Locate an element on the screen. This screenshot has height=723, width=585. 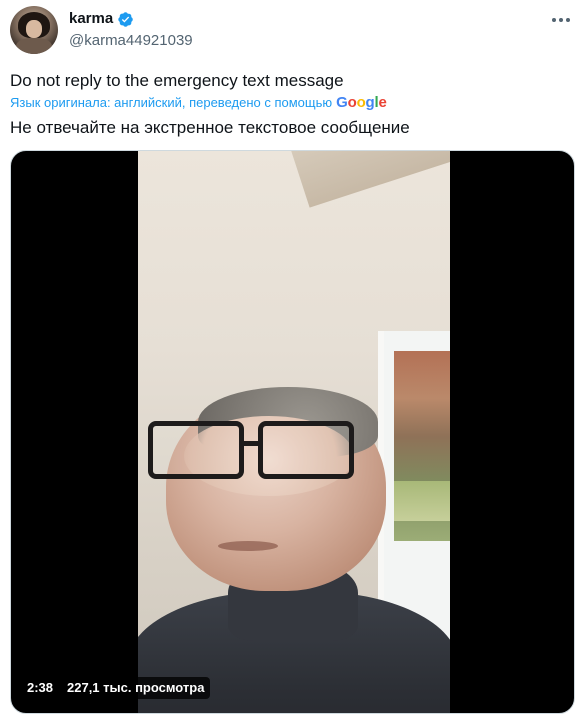
video-duration: 2:38 is located at coordinates (40, 688).